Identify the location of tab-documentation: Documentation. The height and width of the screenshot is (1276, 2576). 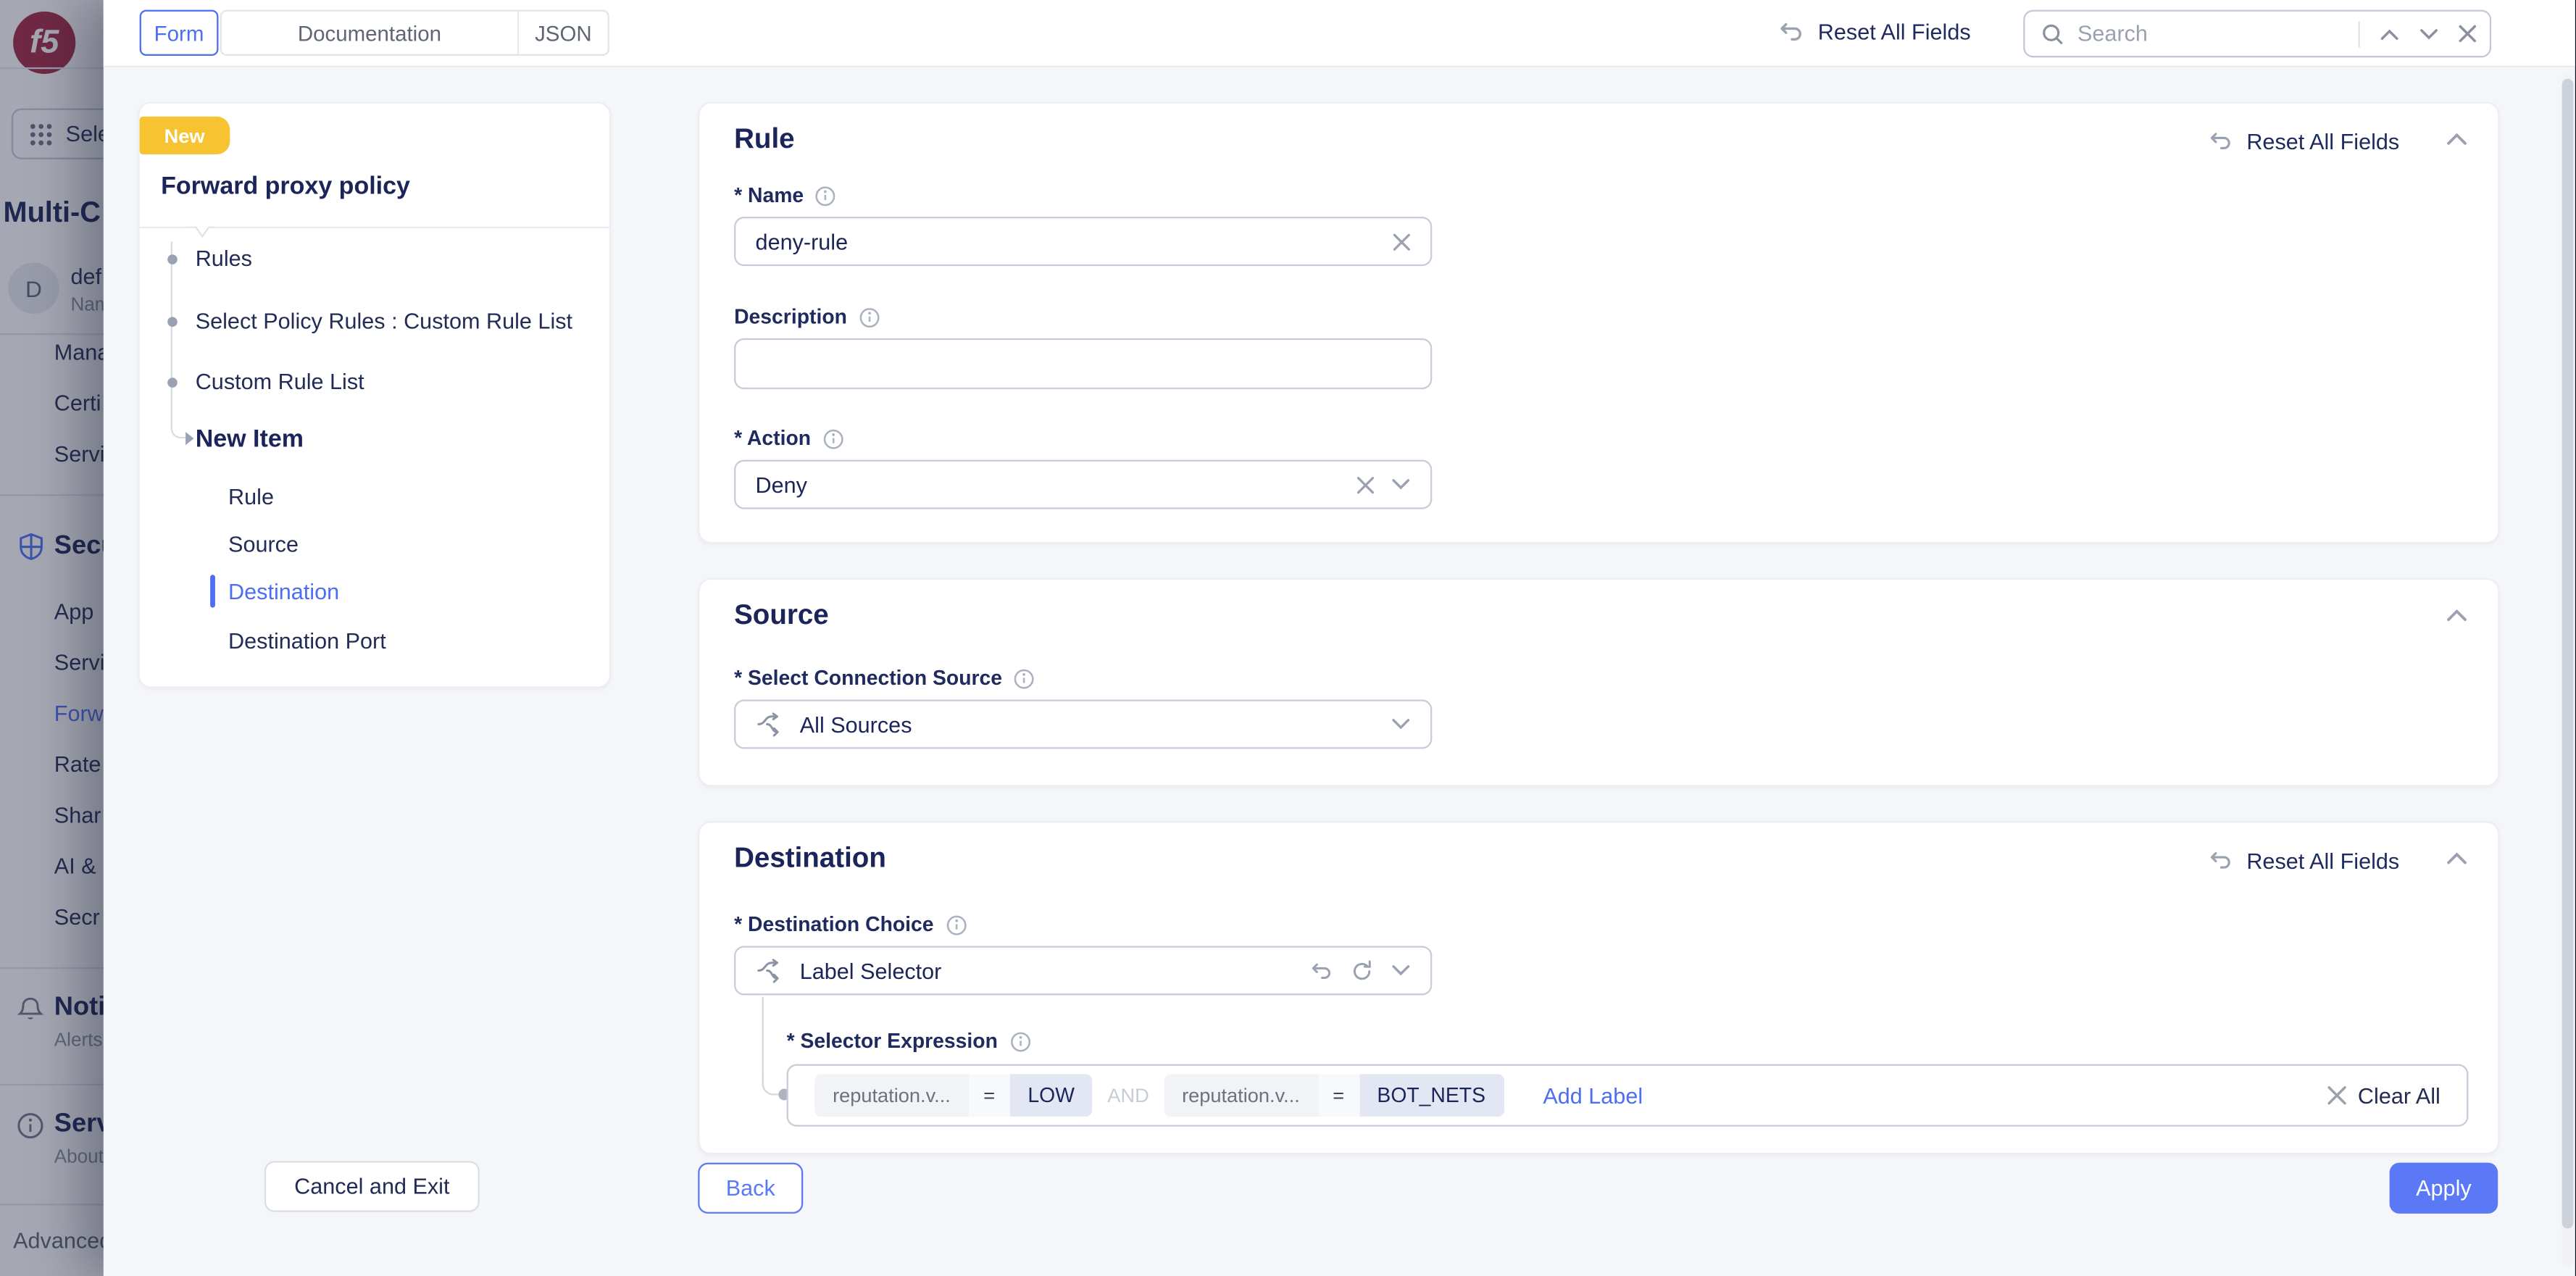
(371, 32).